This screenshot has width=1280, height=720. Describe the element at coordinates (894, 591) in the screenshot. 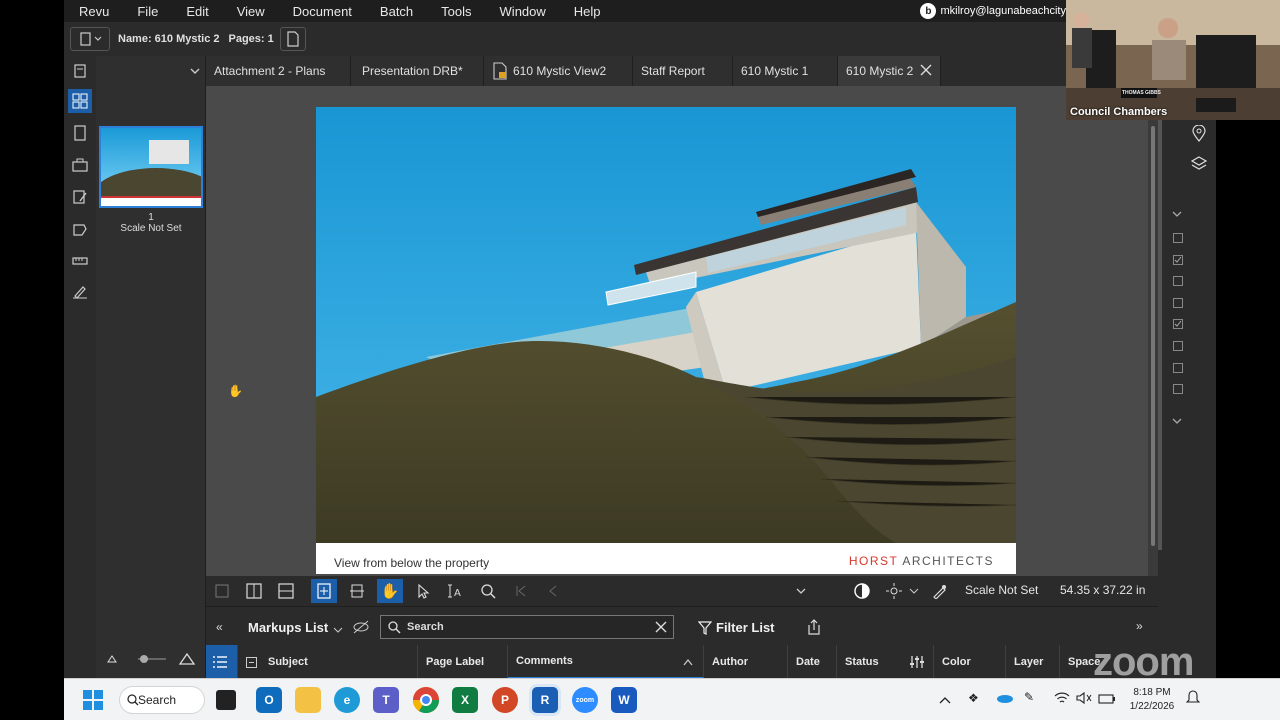

I see `brightness-icon` at that location.